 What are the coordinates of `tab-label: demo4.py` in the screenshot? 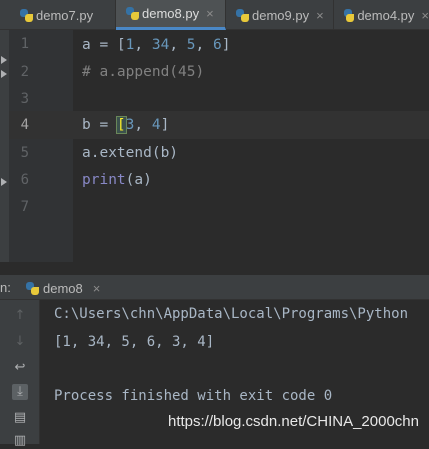 It's located at (386, 15).